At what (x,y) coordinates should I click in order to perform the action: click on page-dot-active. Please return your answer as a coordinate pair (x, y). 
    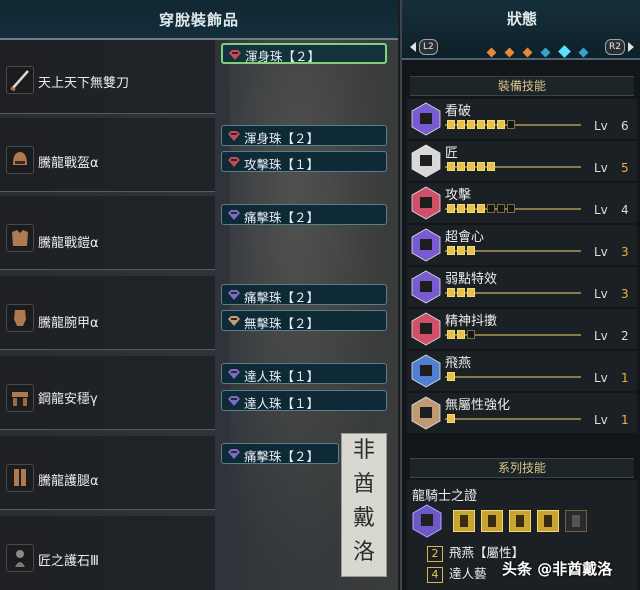
    Looking at the image, I should click on (565, 51).